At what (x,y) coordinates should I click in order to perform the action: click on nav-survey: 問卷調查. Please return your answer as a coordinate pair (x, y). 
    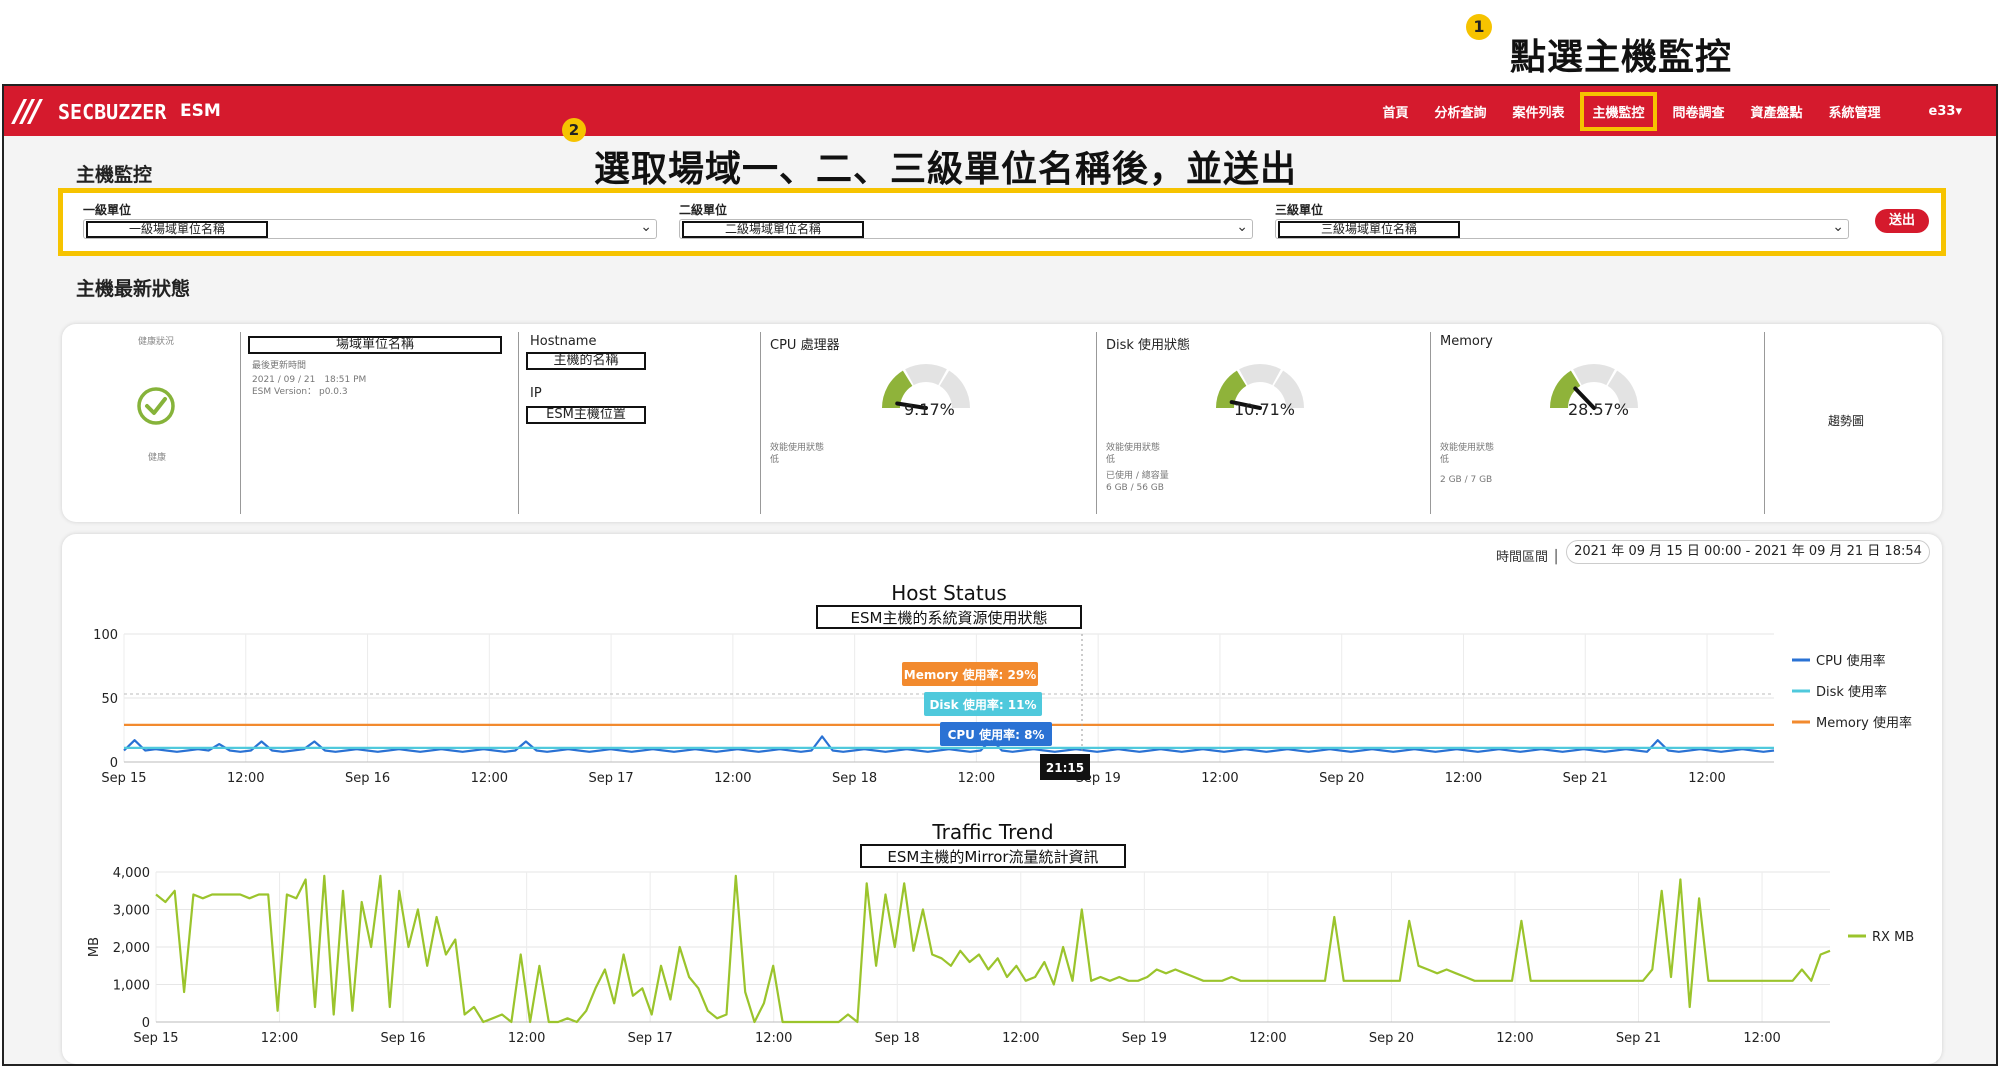
    Looking at the image, I should click on (1699, 111).